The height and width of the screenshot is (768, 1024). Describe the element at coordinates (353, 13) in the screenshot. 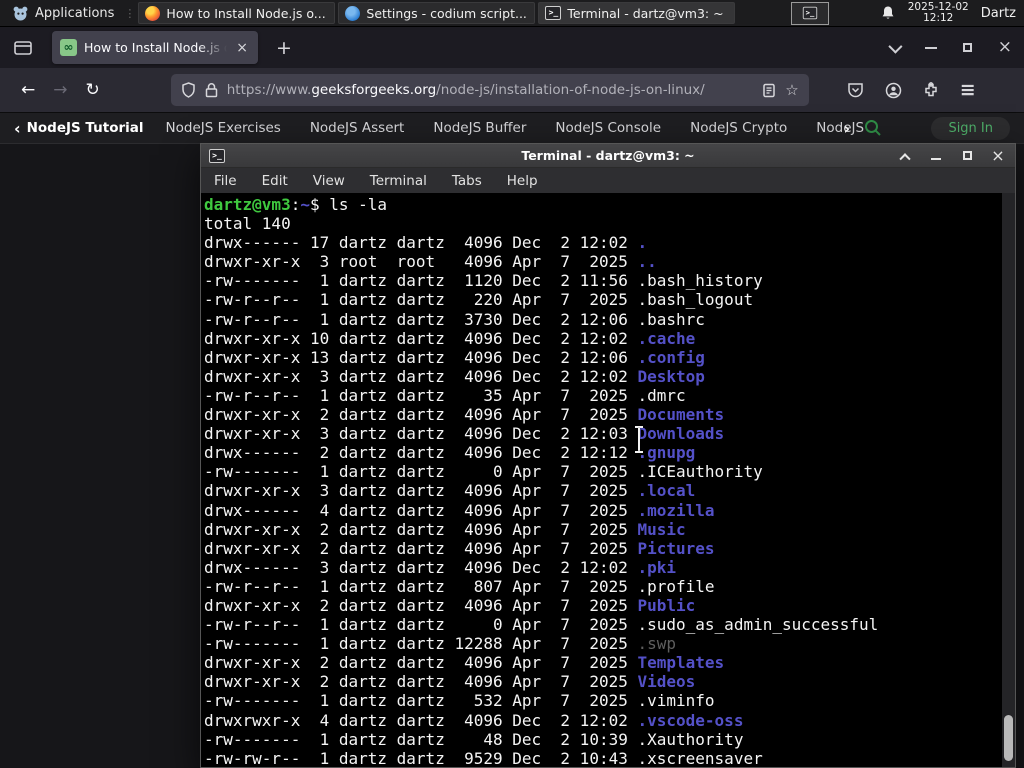

I see `codium-icon` at that location.